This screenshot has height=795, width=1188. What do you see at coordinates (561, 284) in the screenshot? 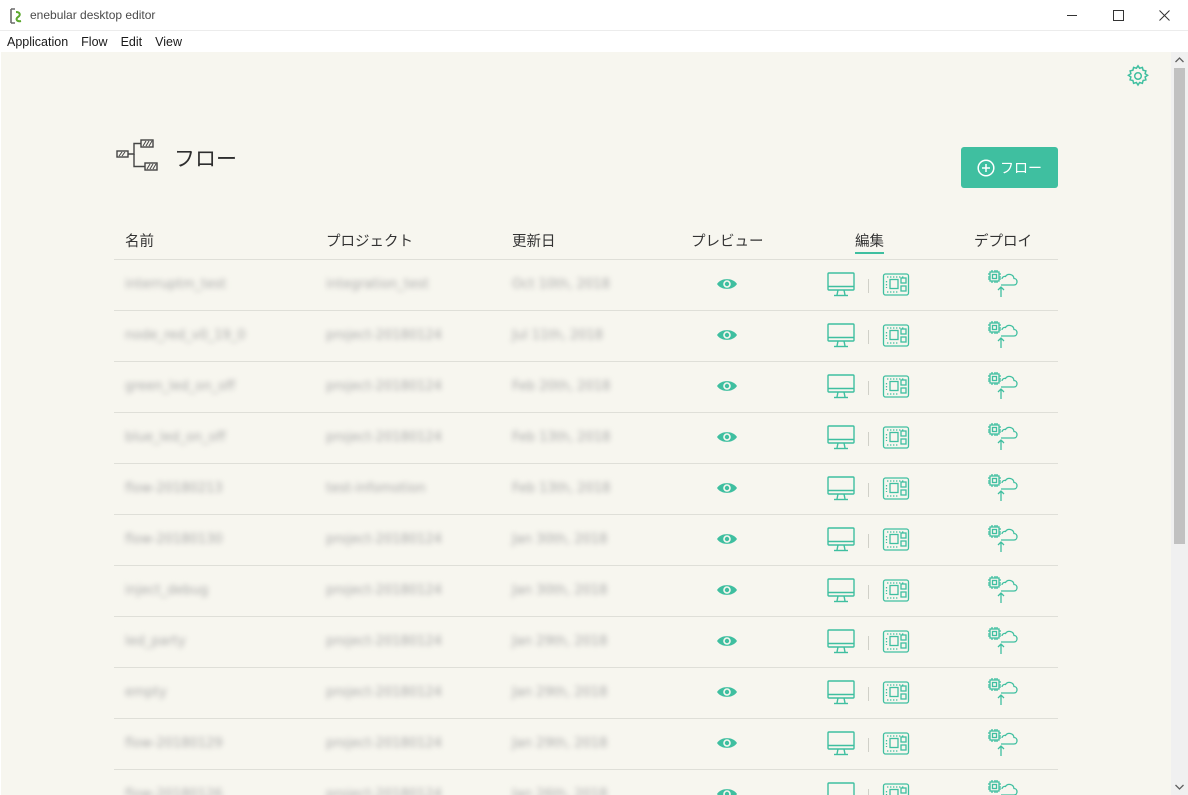
I see `flow-updated: Oct 10th, 2018` at bounding box center [561, 284].